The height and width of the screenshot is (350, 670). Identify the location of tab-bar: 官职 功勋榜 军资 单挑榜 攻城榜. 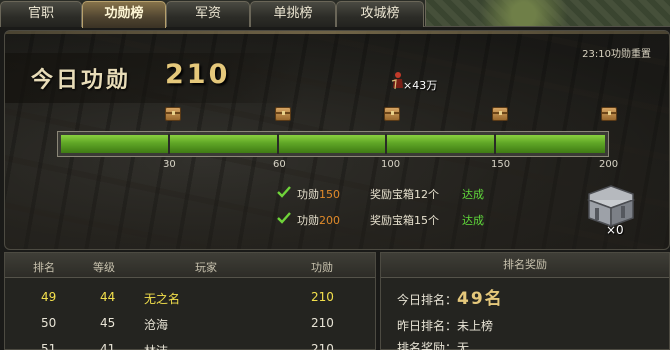
(335, 14).